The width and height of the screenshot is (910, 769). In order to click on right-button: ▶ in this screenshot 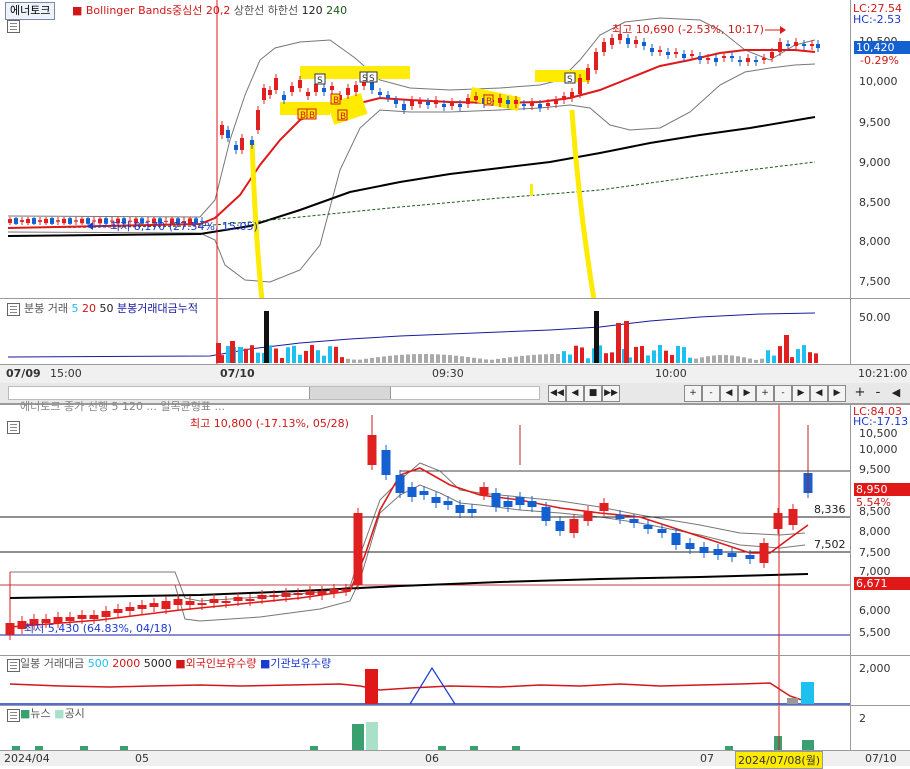, I will do `click(747, 393)`.